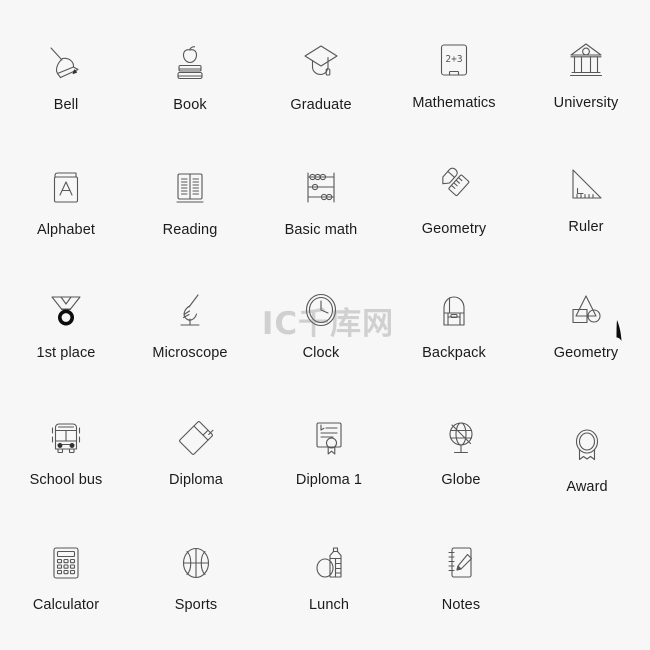 The width and height of the screenshot is (650, 650). What do you see at coordinates (190, 64) in the screenshot?
I see `book-apple-icon` at bounding box center [190, 64].